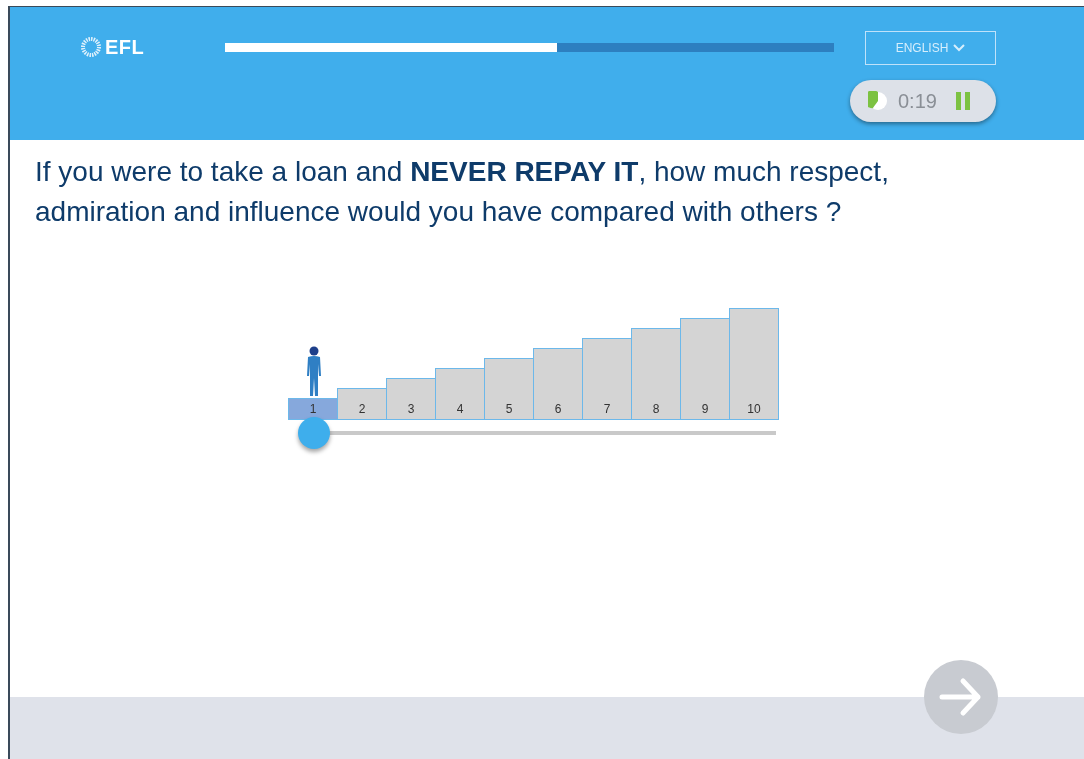 The width and height of the screenshot is (1084, 759). What do you see at coordinates (878, 101) in the screenshot?
I see `timer-pie-icon` at bounding box center [878, 101].